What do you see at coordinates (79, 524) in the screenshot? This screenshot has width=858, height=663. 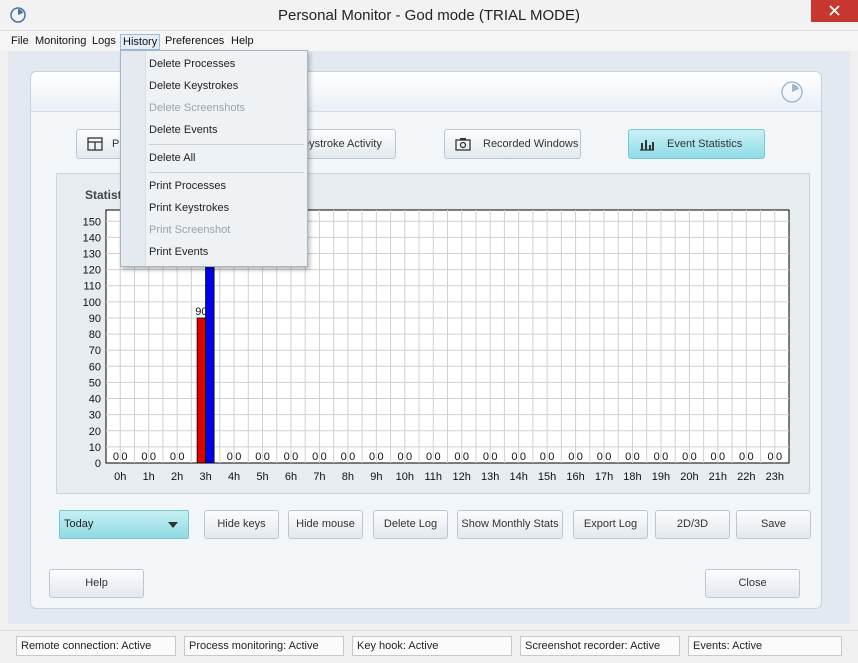 I see `period-select-value: Today` at bounding box center [79, 524].